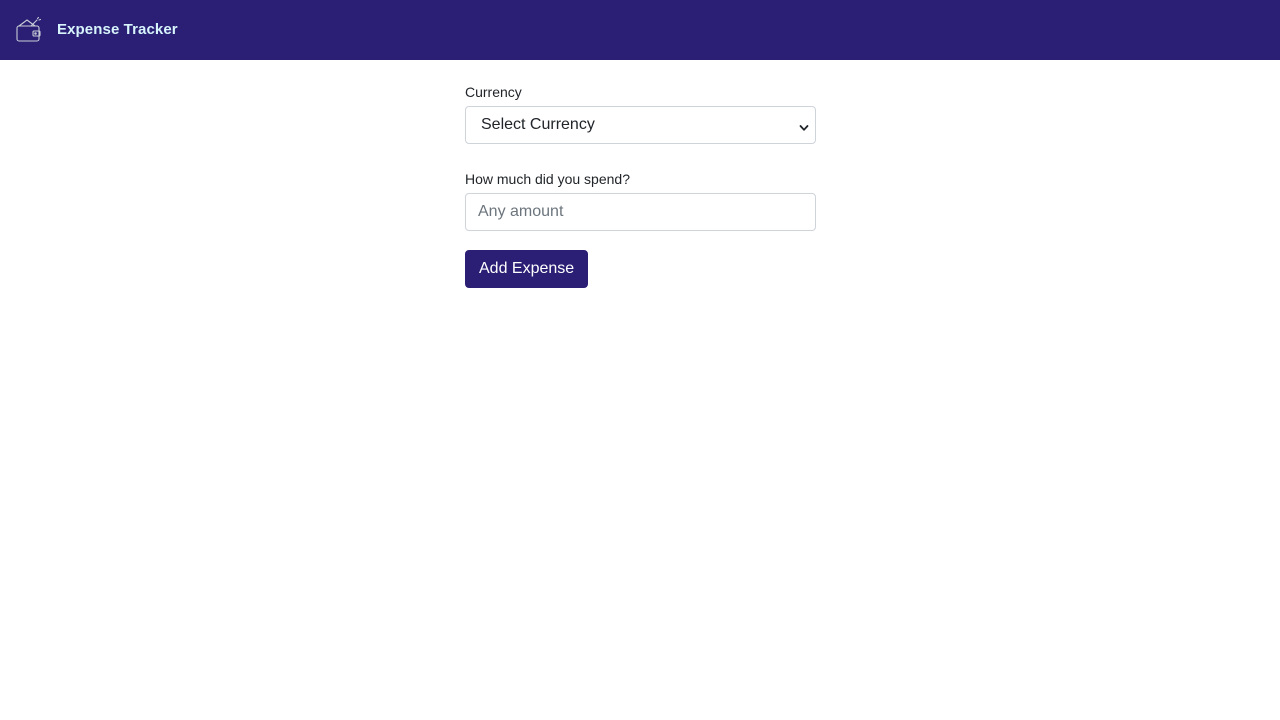 This screenshot has height=720, width=1280. Describe the element at coordinates (547, 179) in the screenshot. I see `amount-label: How much did you spend?` at that location.